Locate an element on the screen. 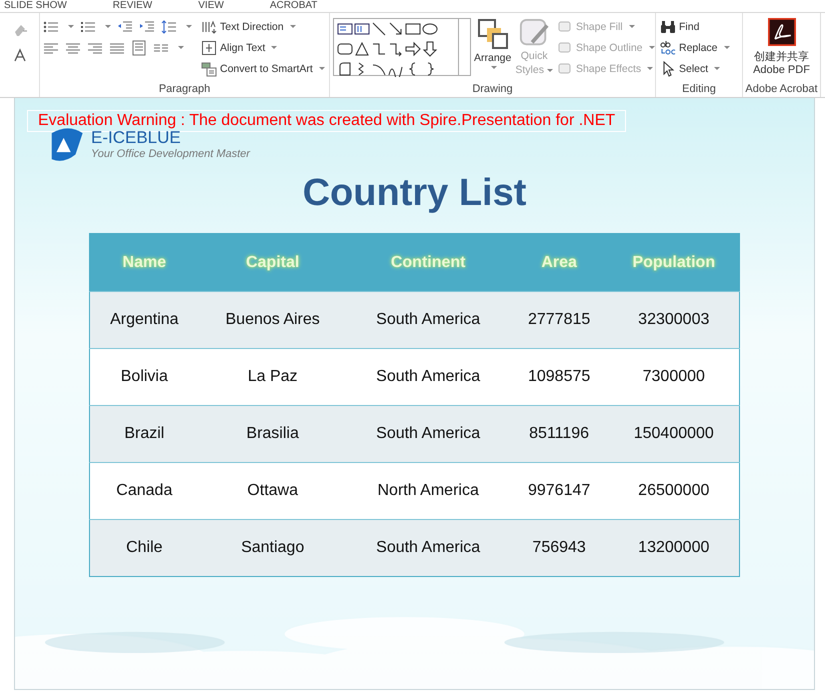 The image size is (825, 700). logo-tagline: Your Office Development Master is located at coordinates (170, 154).